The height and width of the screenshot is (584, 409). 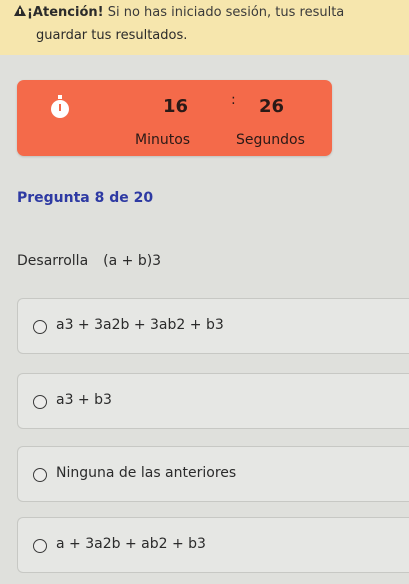 What do you see at coordinates (112, 35) in the screenshot?
I see `warning-message-line2: guardar tus resultados.` at bounding box center [112, 35].